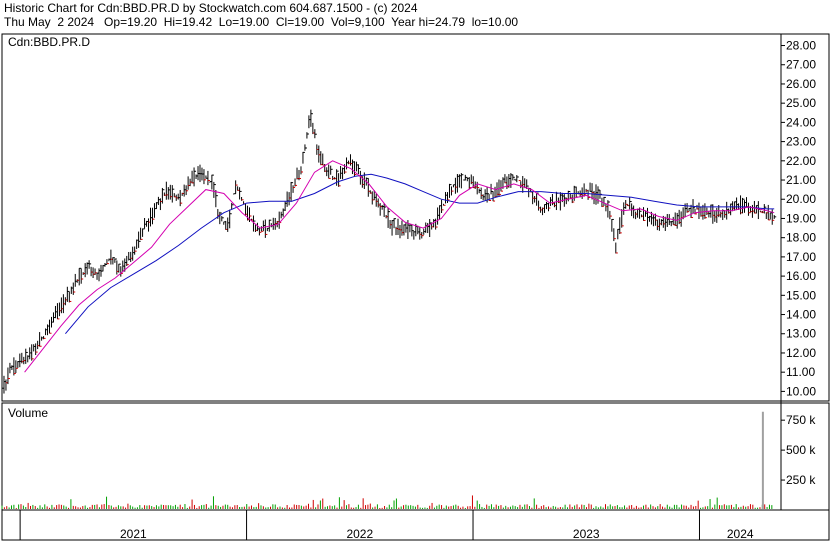 The width and height of the screenshot is (830, 543). I want to click on price-tick-label: 27.00, so click(801, 65).